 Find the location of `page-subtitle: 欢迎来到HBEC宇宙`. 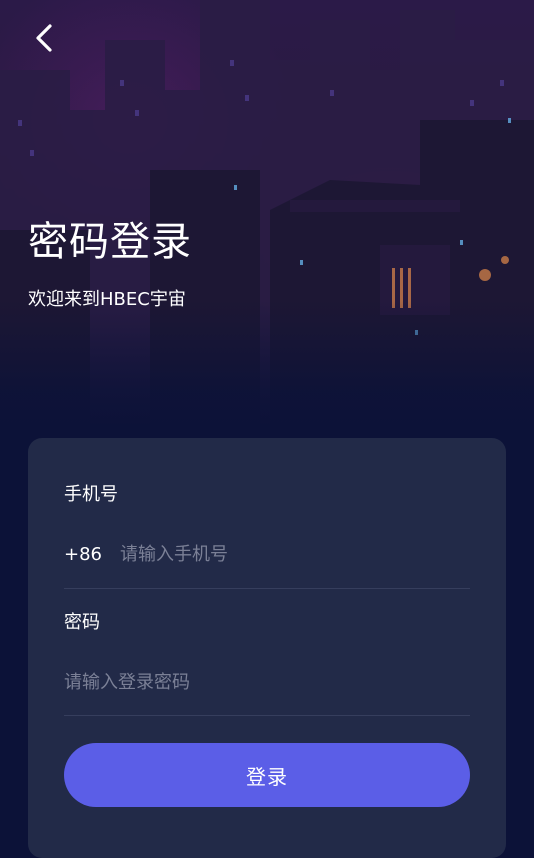

page-subtitle: 欢迎来到HBEC宇宙 is located at coordinates (107, 299).